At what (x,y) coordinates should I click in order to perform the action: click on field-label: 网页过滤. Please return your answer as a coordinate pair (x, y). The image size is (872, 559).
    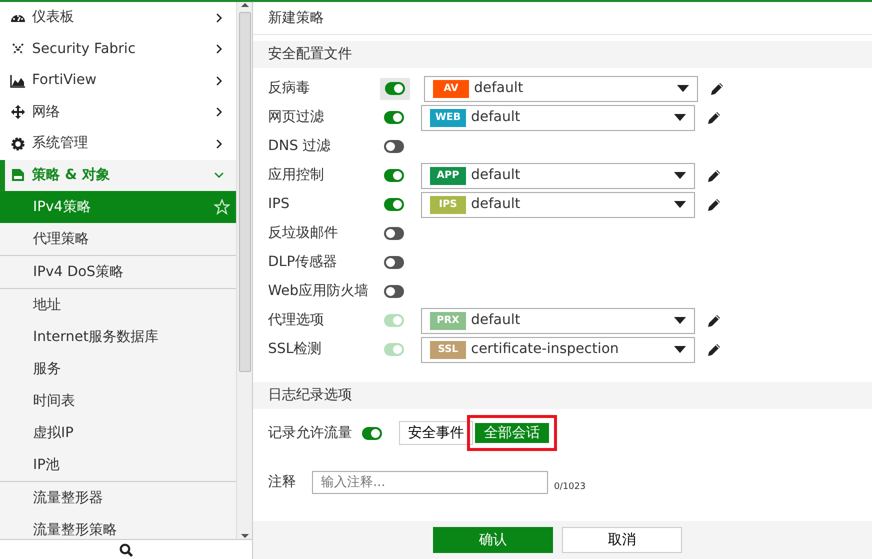
    Looking at the image, I should click on (296, 117).